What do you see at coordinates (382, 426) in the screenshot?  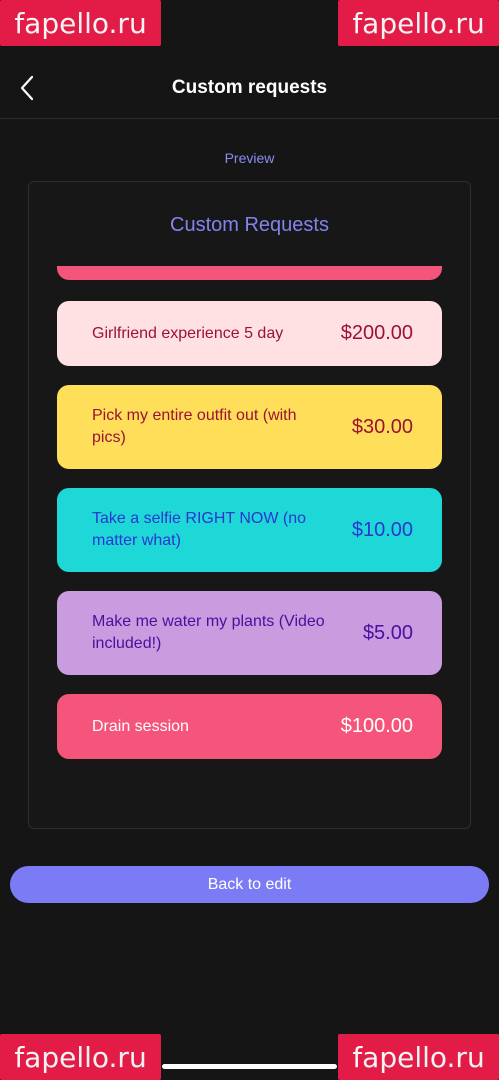 I see `request-price: $30.00` at bounding box center [382, 426].